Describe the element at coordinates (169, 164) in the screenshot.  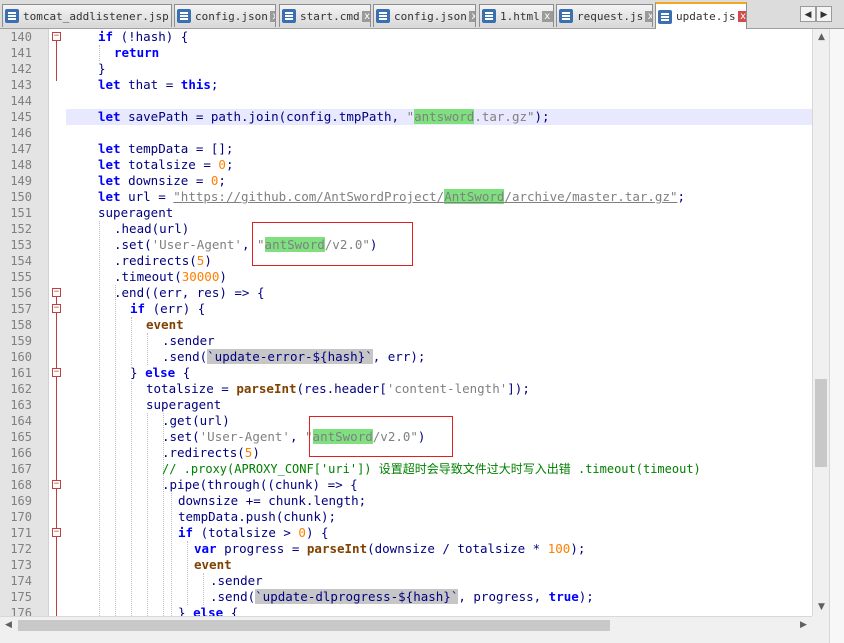
I see `code-token: totalsize =` at that location.